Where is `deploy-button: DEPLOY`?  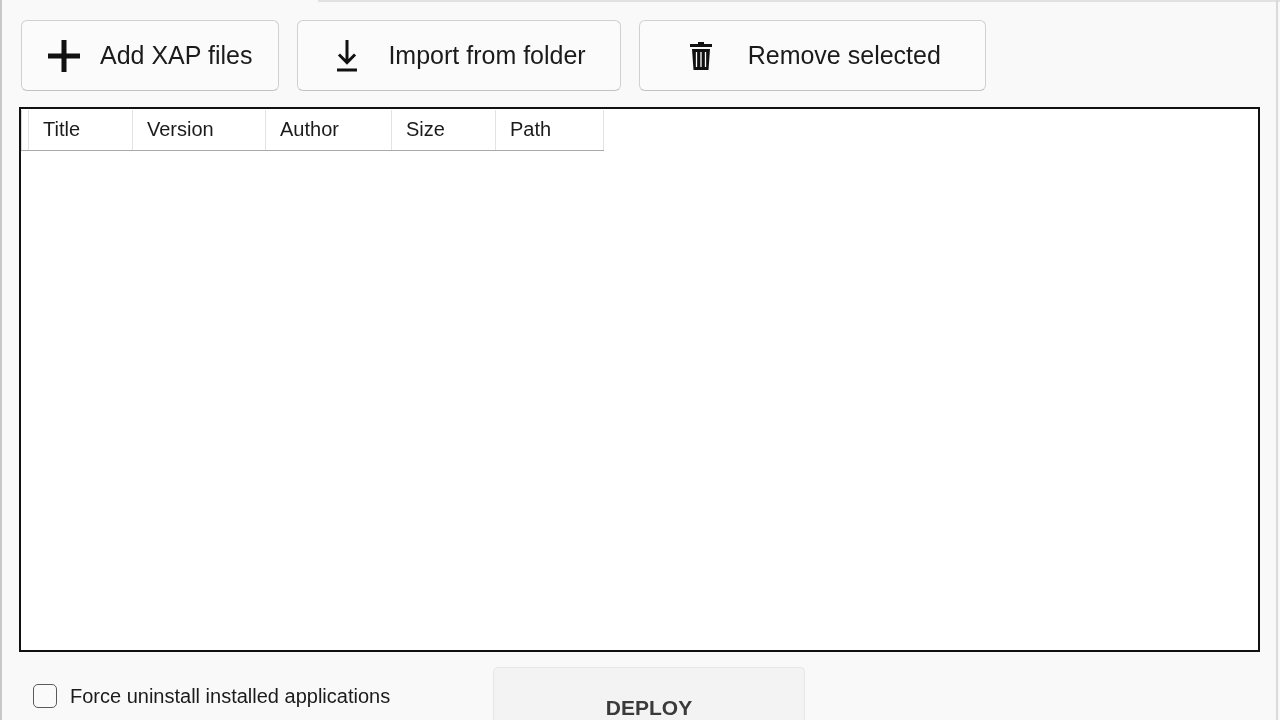
deploy-button: DEPLOY is located at coordinates (649, 693).